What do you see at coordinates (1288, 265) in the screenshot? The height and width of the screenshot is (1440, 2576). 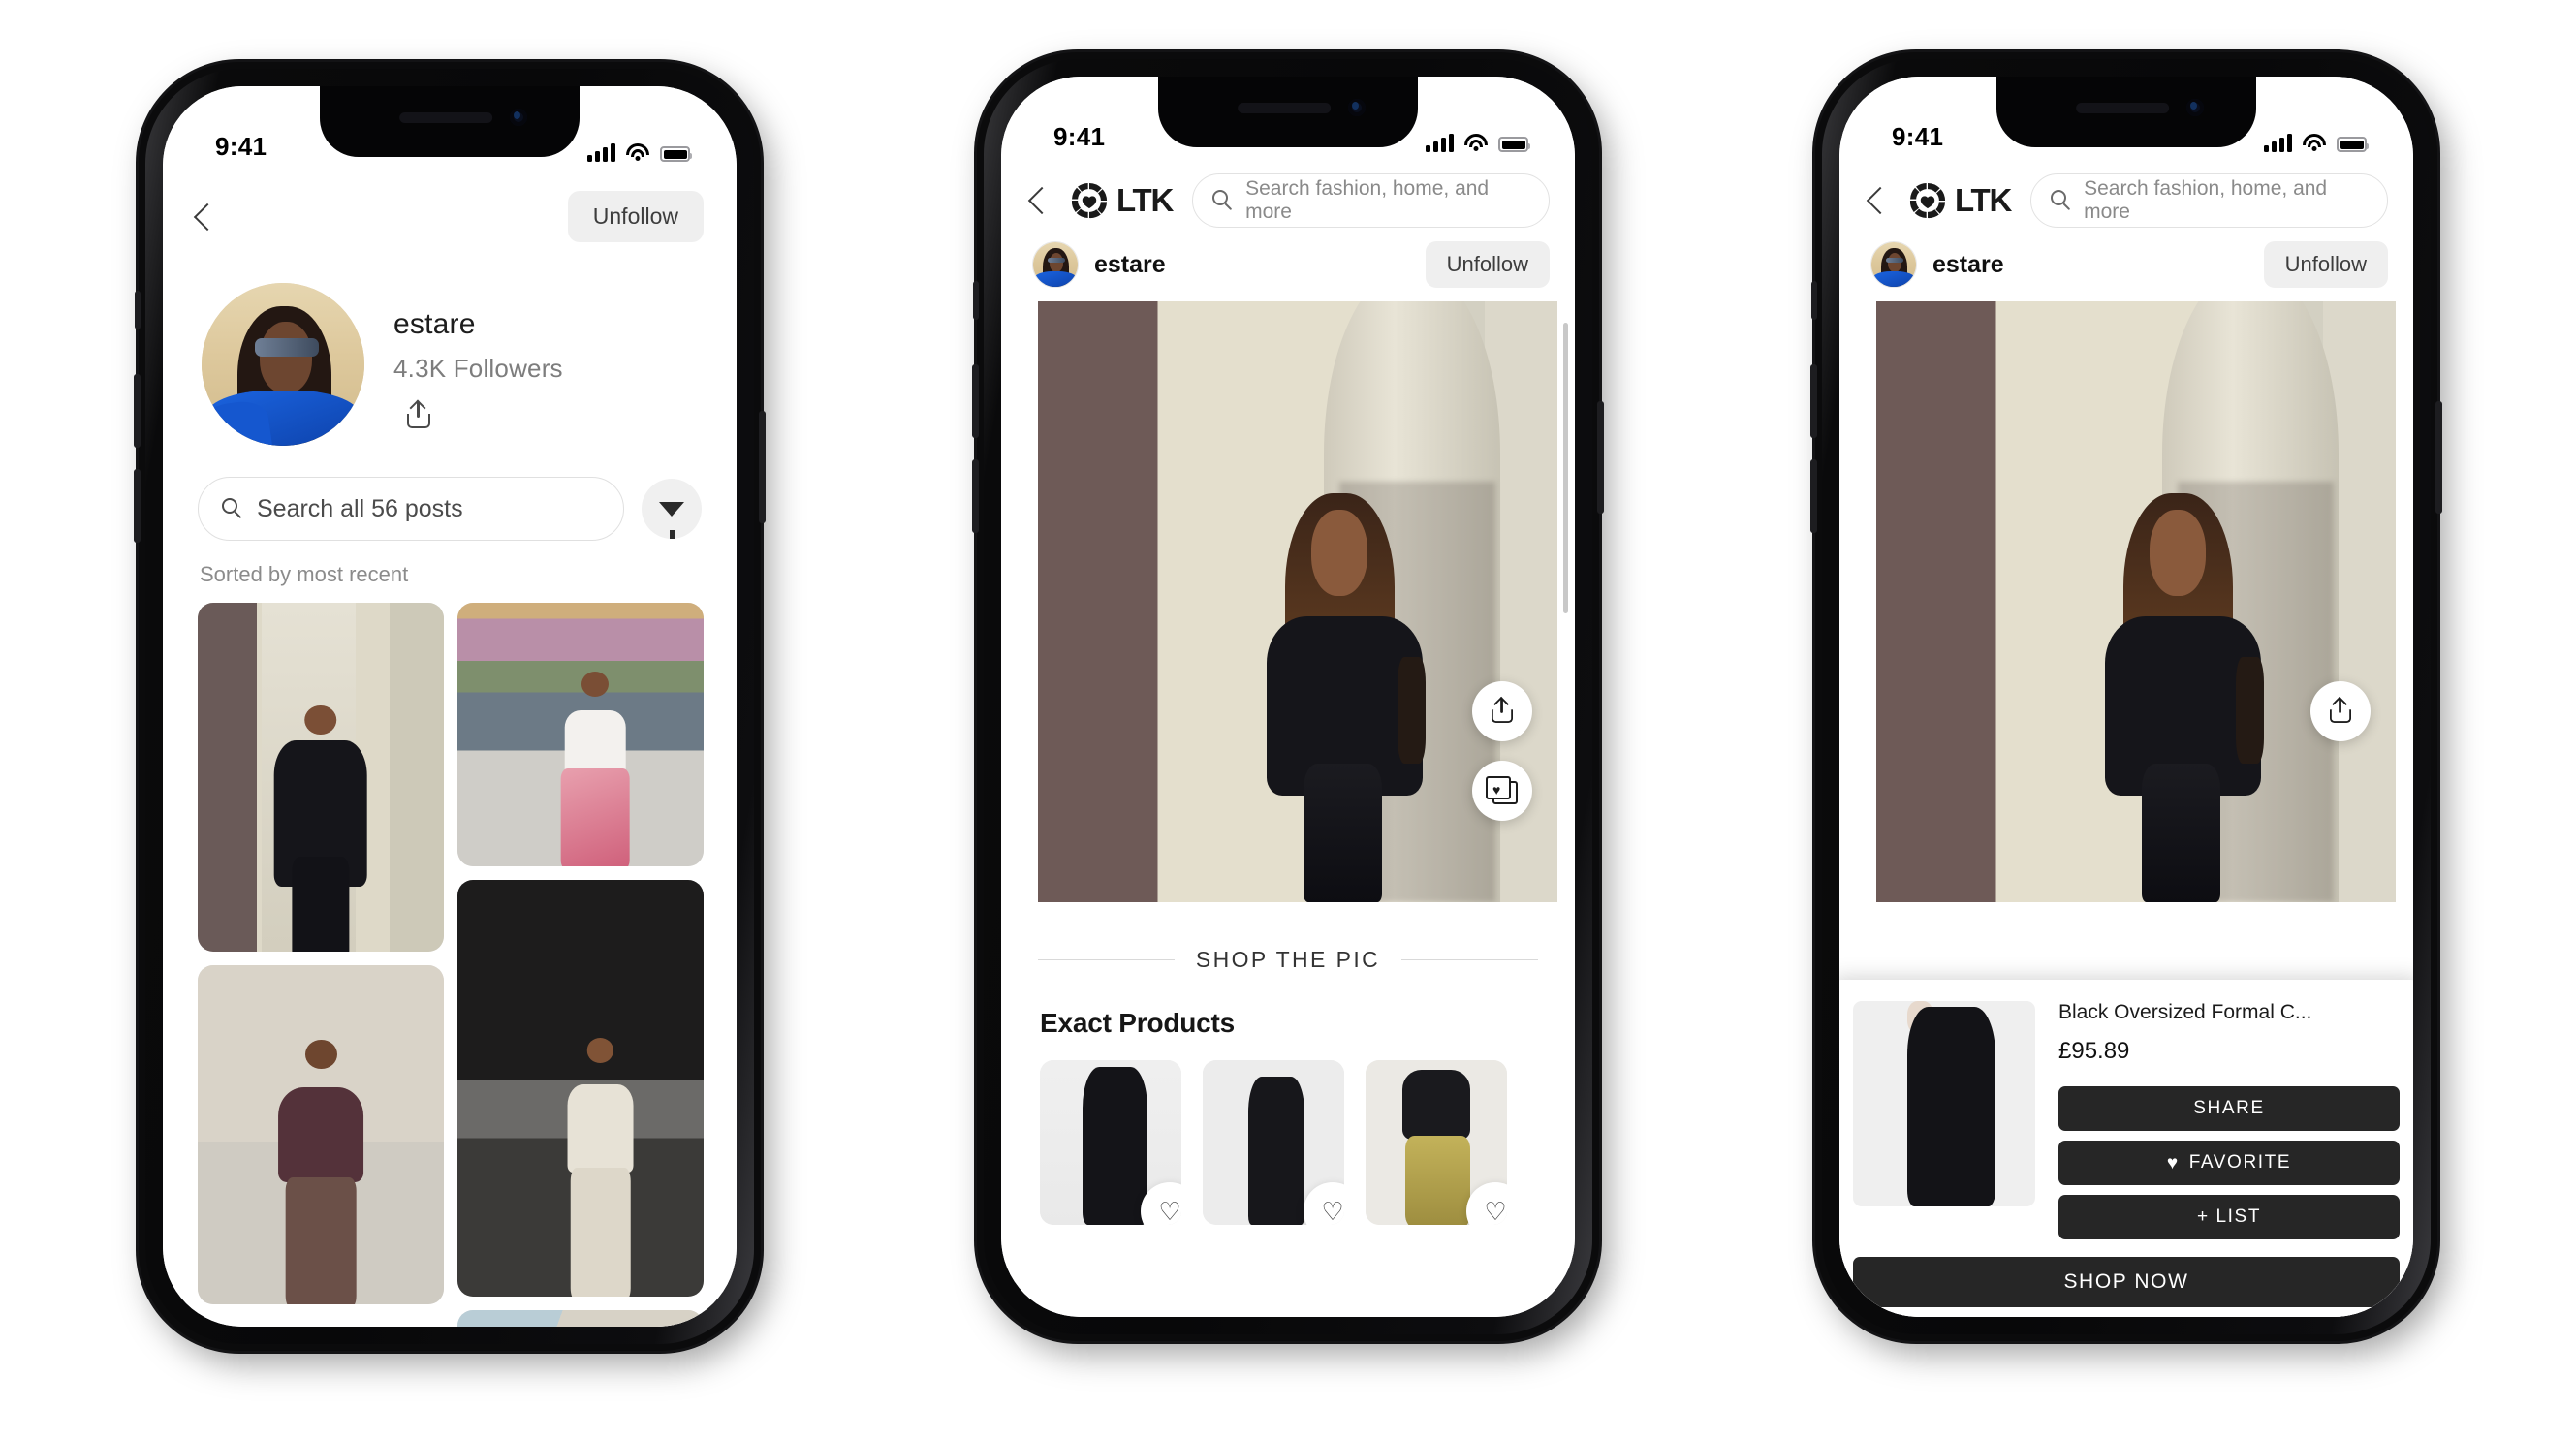 I see `creator-bar: estare Unfollow` at bounding box center [1288, 265].